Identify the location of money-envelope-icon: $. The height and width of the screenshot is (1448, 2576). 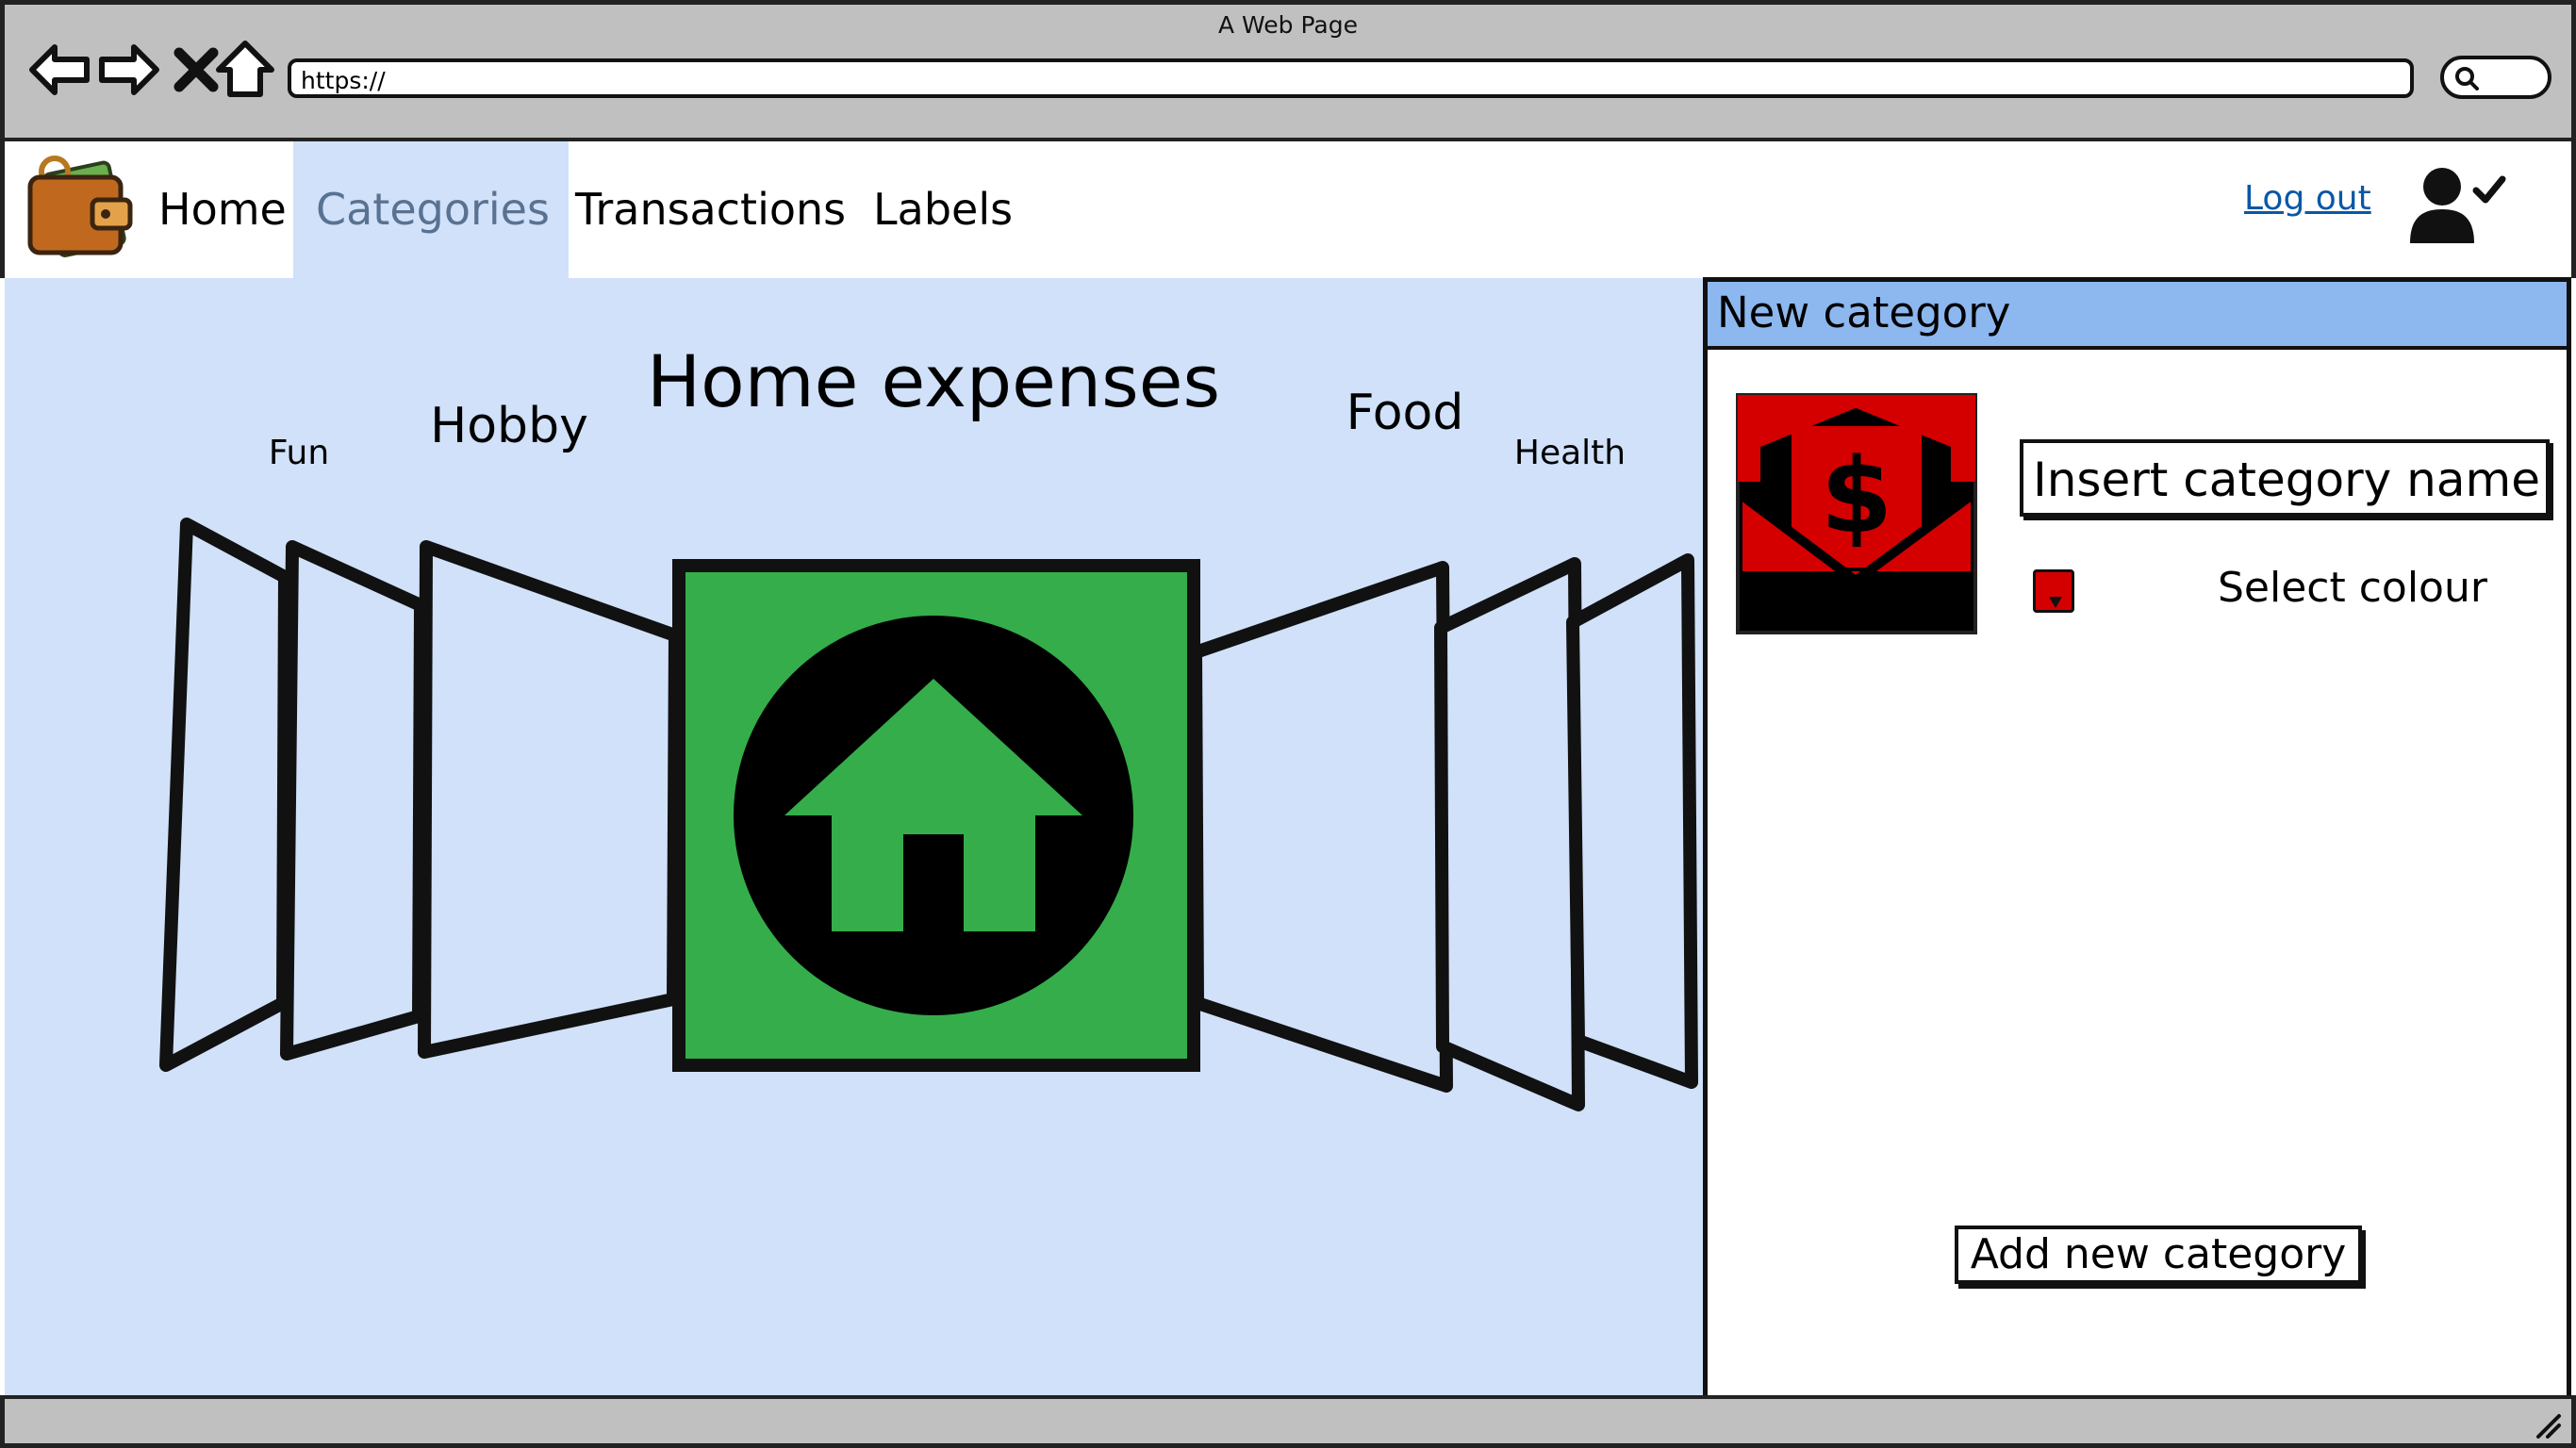
(1856, 513).